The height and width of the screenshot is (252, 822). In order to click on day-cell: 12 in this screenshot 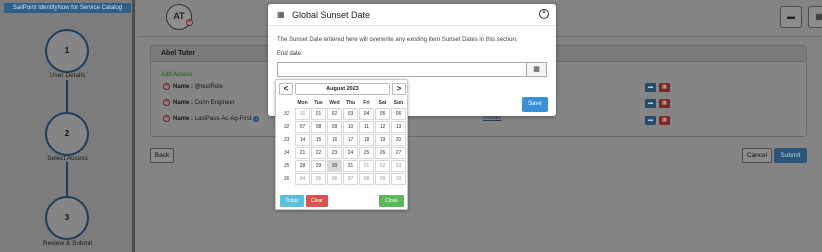, I will do `click(382, 127)`.